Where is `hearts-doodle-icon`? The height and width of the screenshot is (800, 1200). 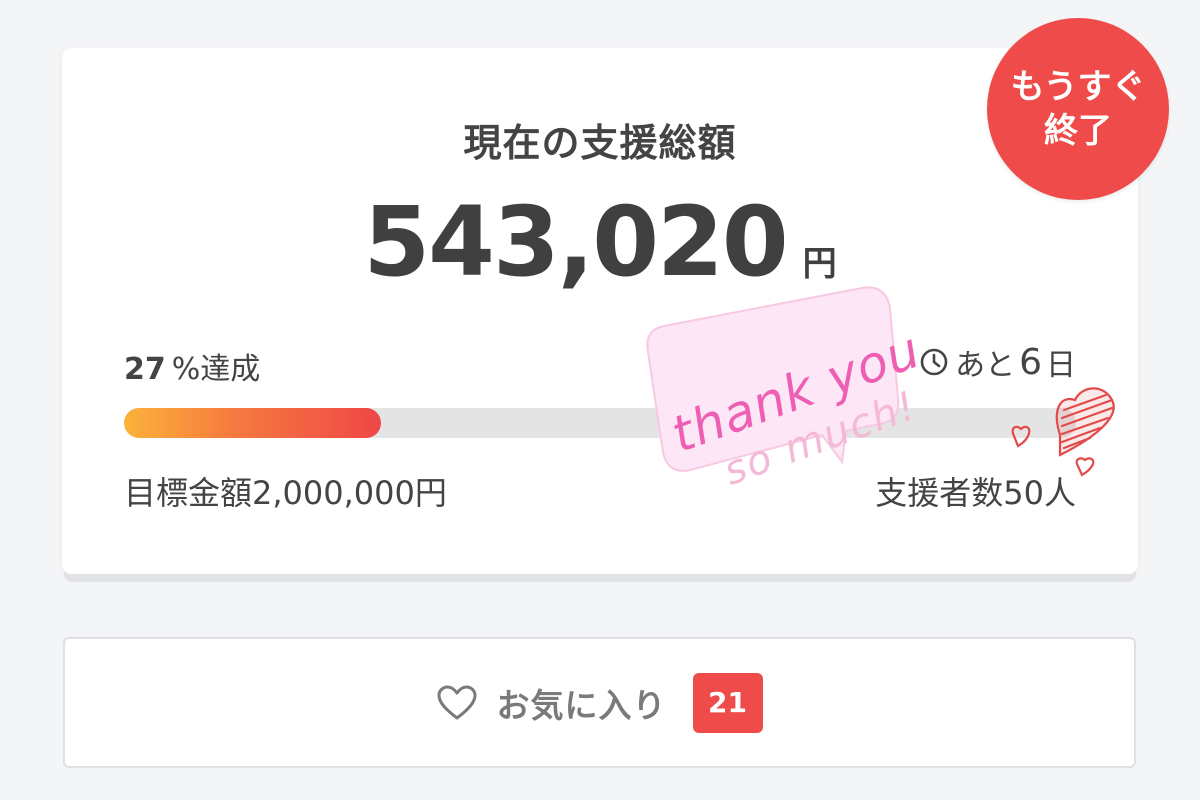 hearts-doodle-icon is located at coordinates (1063, 432).